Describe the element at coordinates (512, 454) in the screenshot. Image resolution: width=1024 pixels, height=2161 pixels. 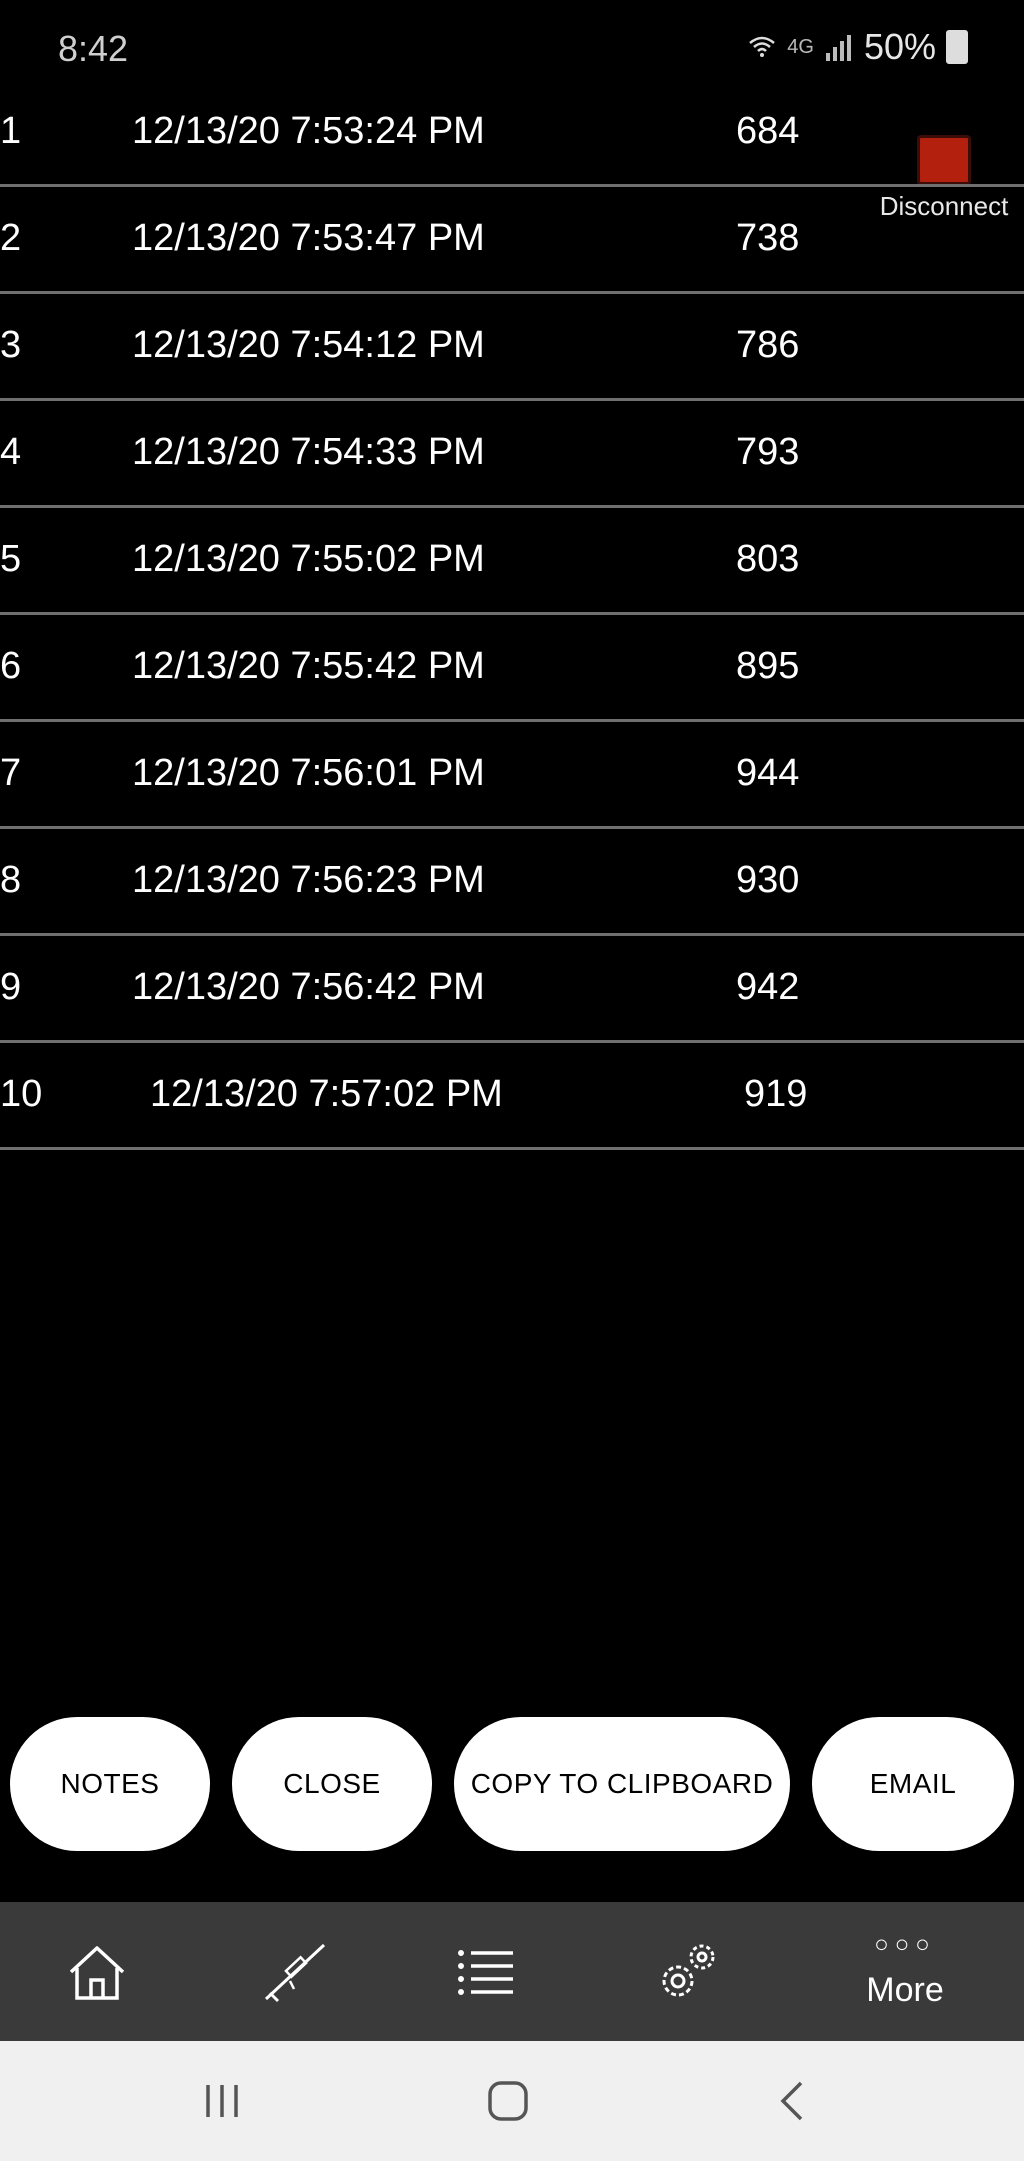
I see `table-row: 4 12/13/20 7:54:33 PM 793` at that location.